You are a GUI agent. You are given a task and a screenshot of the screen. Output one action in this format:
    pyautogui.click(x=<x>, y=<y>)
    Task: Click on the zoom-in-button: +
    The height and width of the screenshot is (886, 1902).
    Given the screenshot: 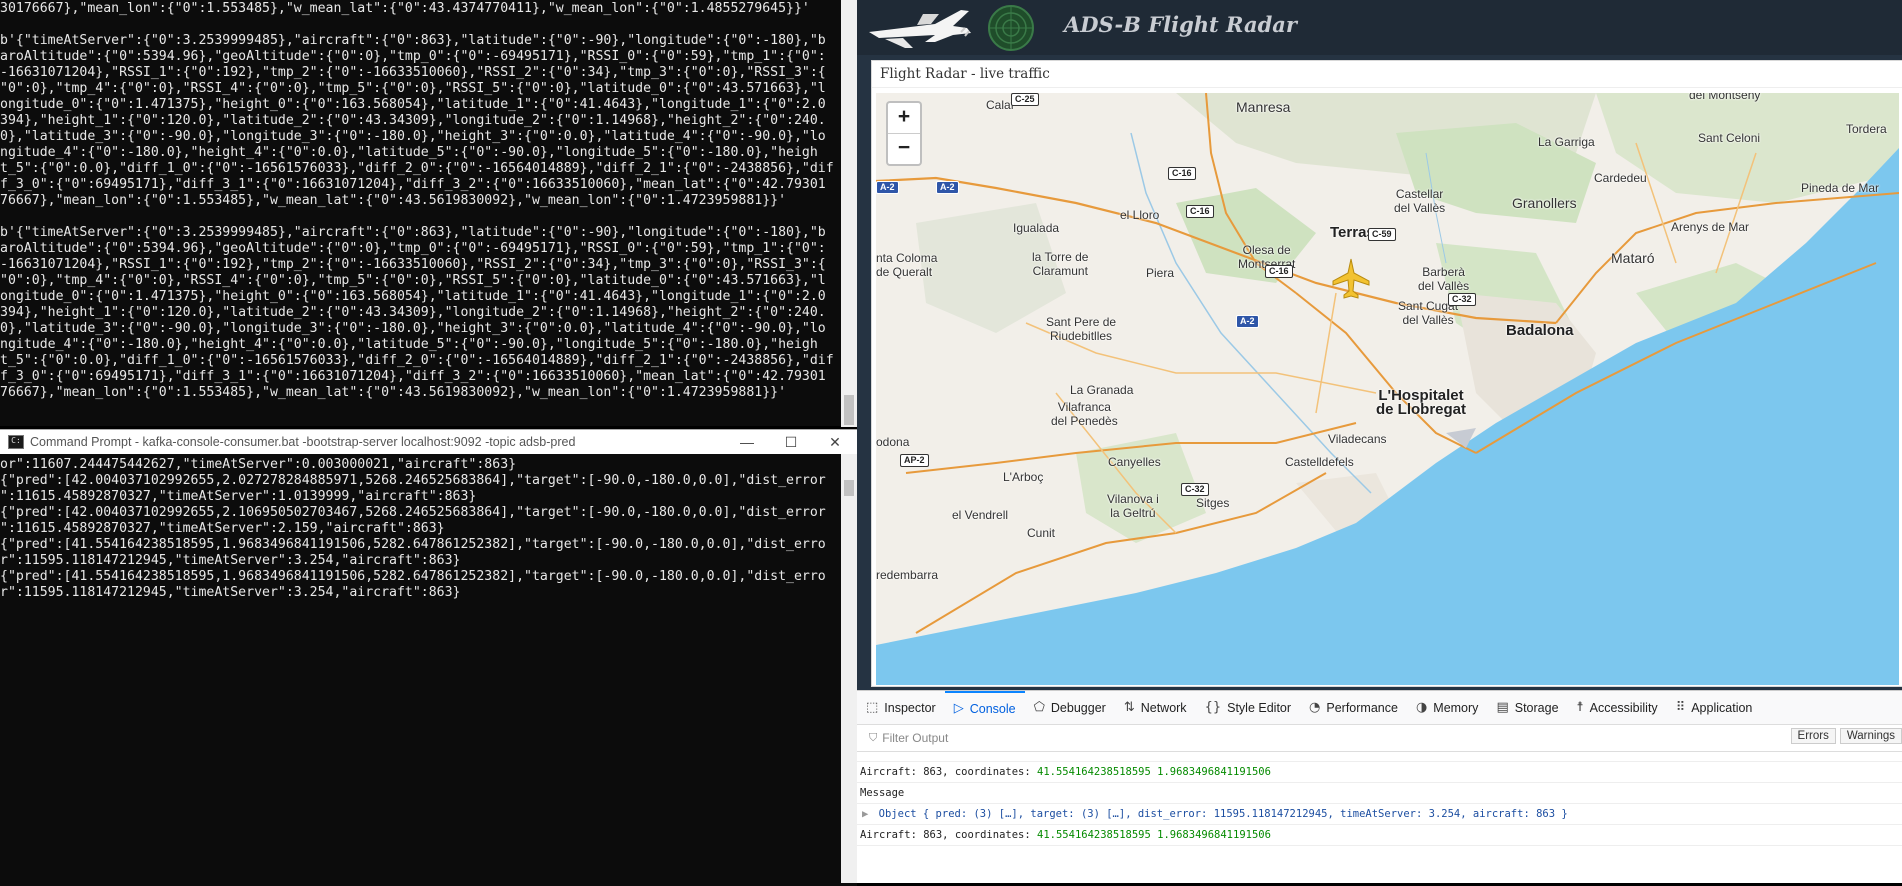 What is the action you would take?
    pyautogui.click(x=904, y=118)
    